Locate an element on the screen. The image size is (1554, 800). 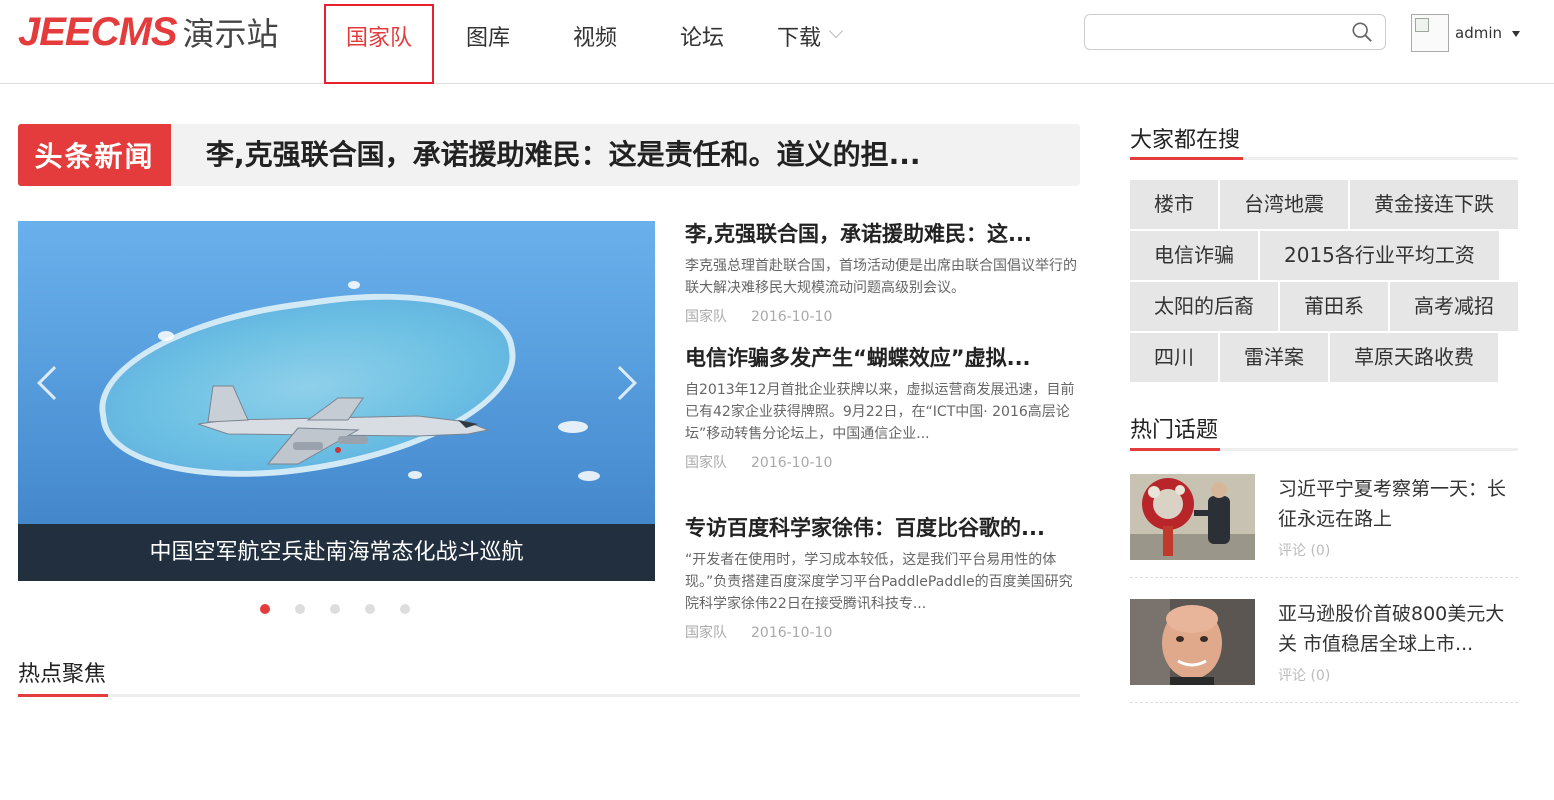
headline-tag: 头条新闻 is located at coordinates (94, 155).